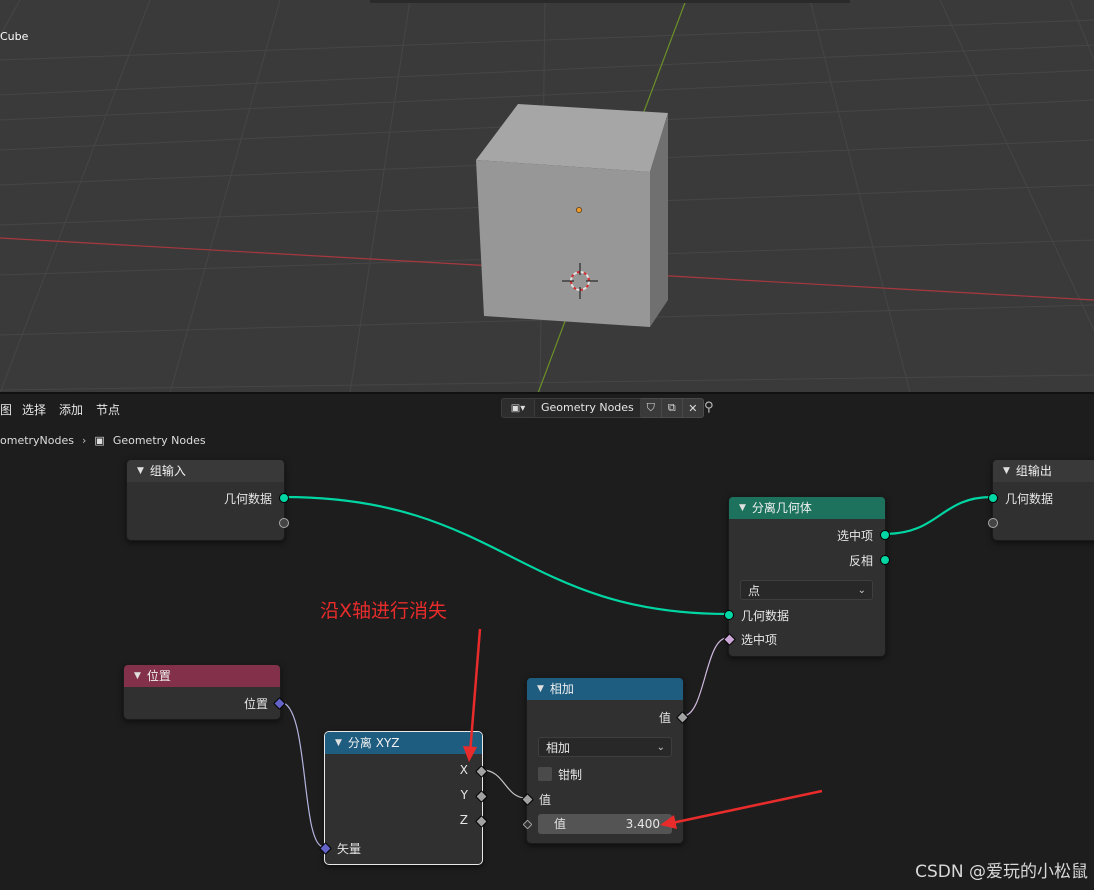 This screenshot has width=1094, height=890. Describe the element at coordinates (207, 500) in the screenshot. I see `group-input-node: ▼ 组输入 几何数据` at that location.